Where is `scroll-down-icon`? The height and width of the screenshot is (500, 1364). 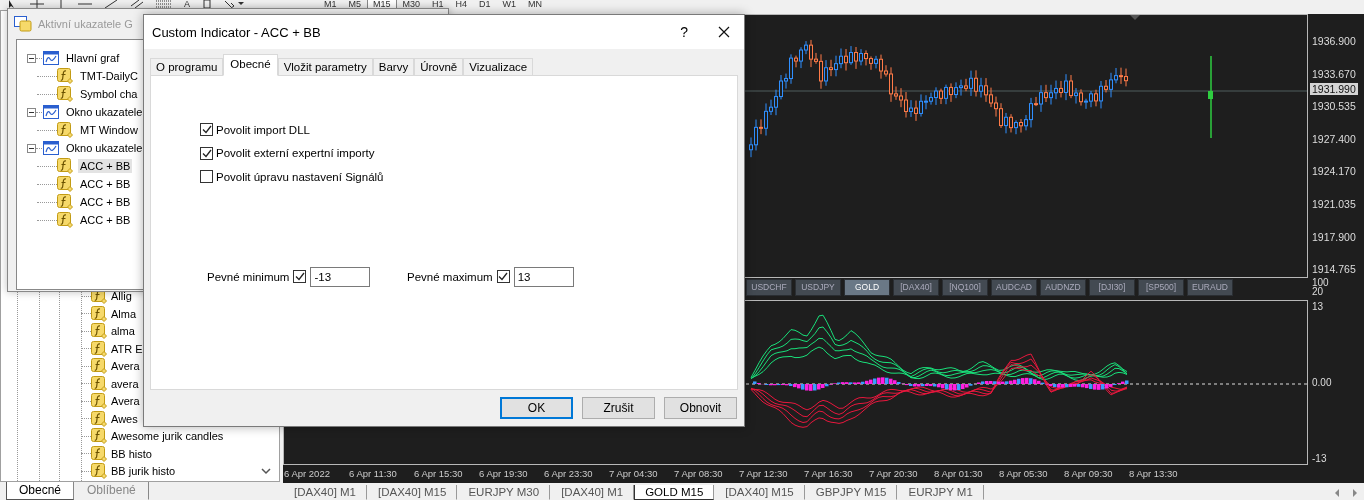
scroll-down-icon is located at coordinates (266, 471).